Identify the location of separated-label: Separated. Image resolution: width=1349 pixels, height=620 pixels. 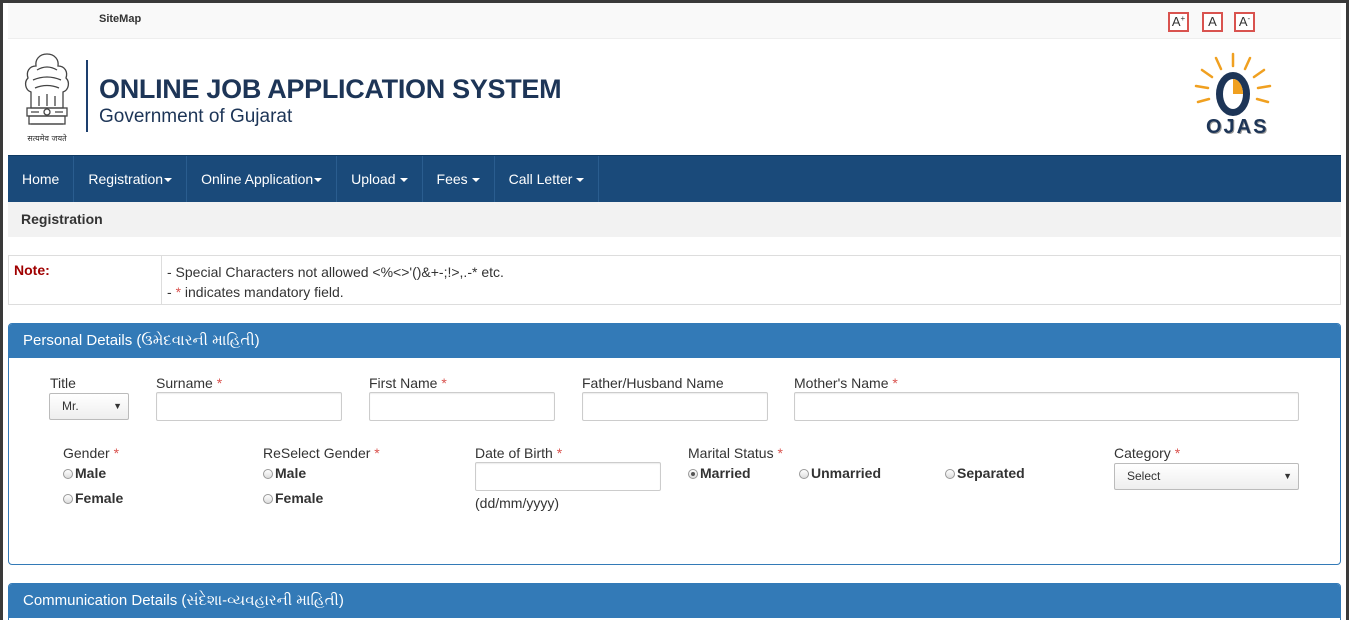
(991, 473).